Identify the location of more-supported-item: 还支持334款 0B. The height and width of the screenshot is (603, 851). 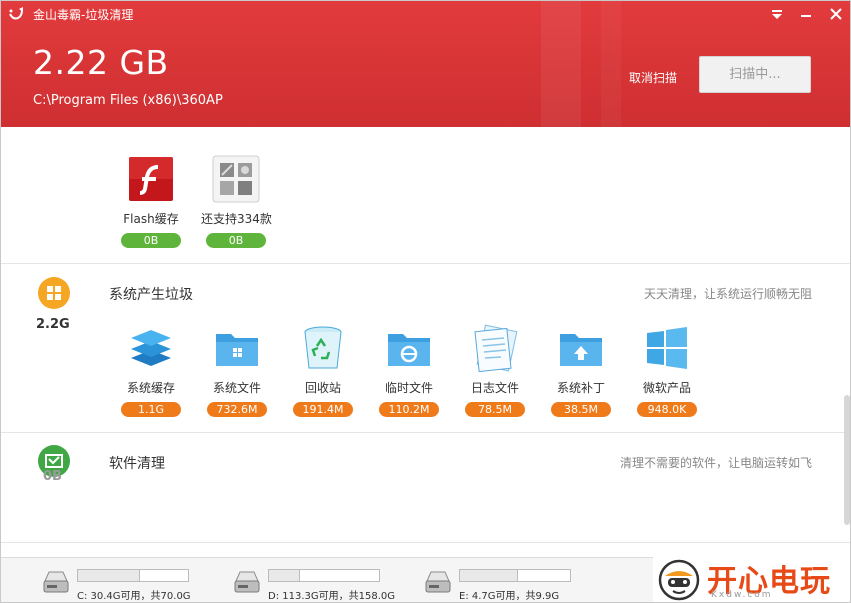
(236, 201).